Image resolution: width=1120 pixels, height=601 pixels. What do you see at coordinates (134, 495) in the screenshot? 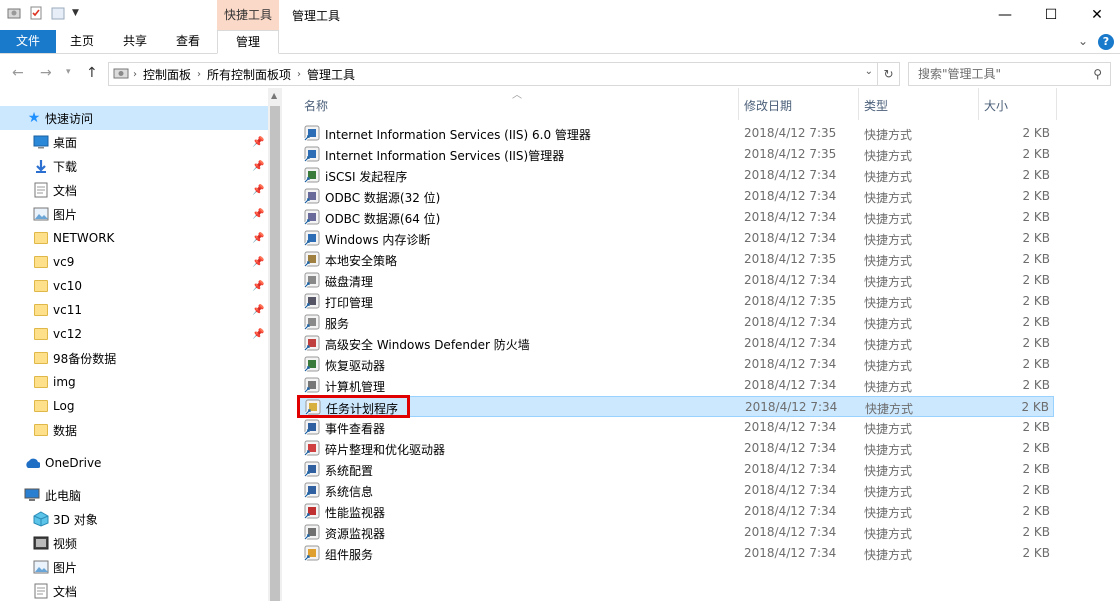
I see `nav-this-pc: 此电脑` at bounding box center [134, 495].